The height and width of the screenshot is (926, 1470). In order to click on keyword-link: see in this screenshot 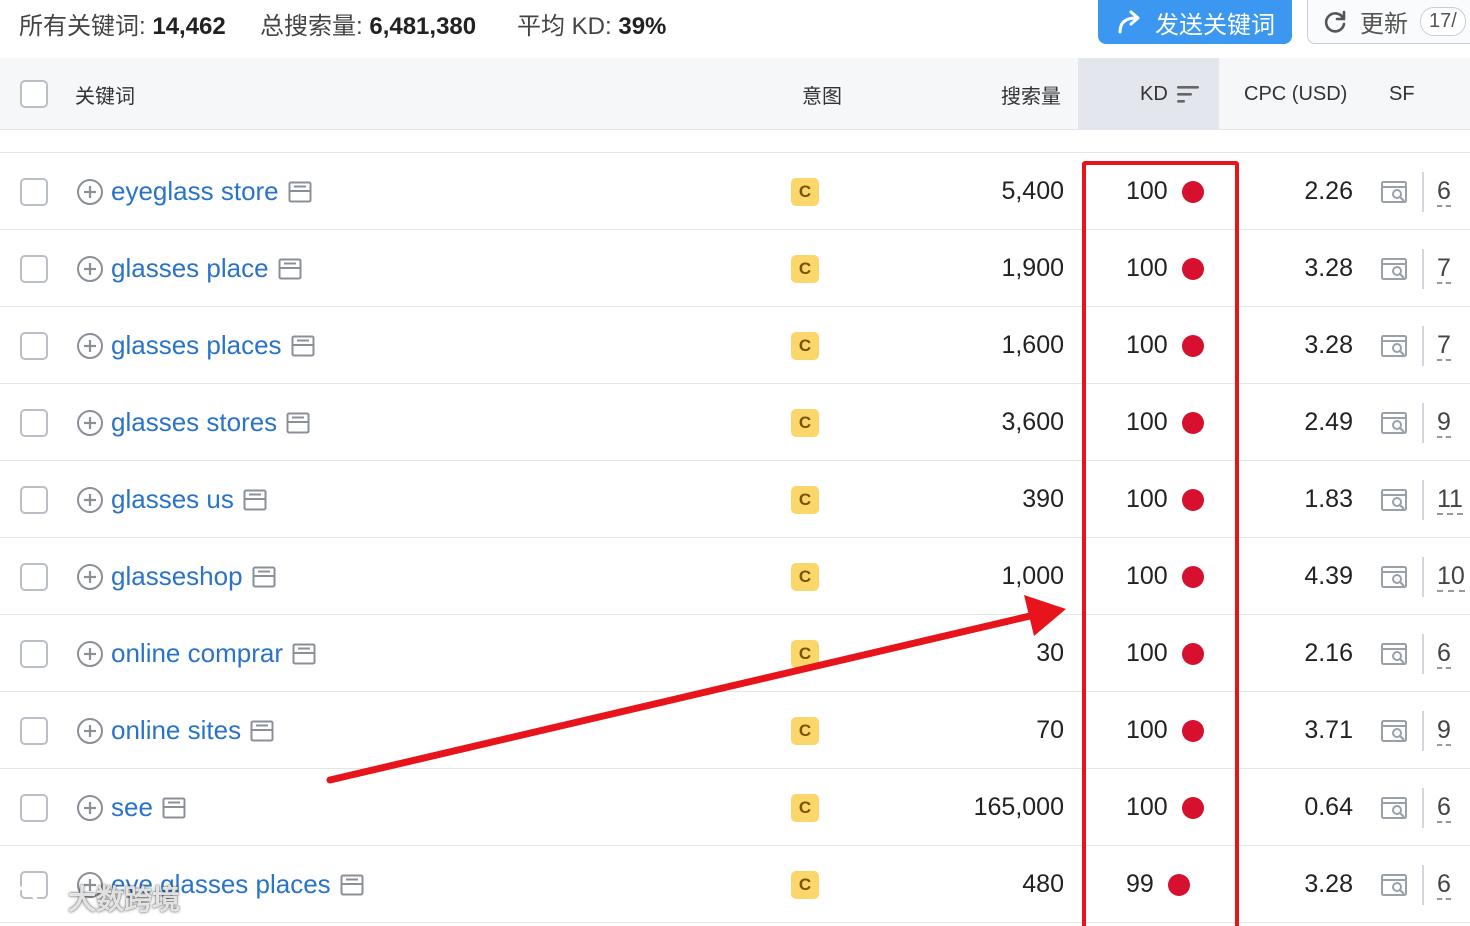, I will do `click(132, 807)`.